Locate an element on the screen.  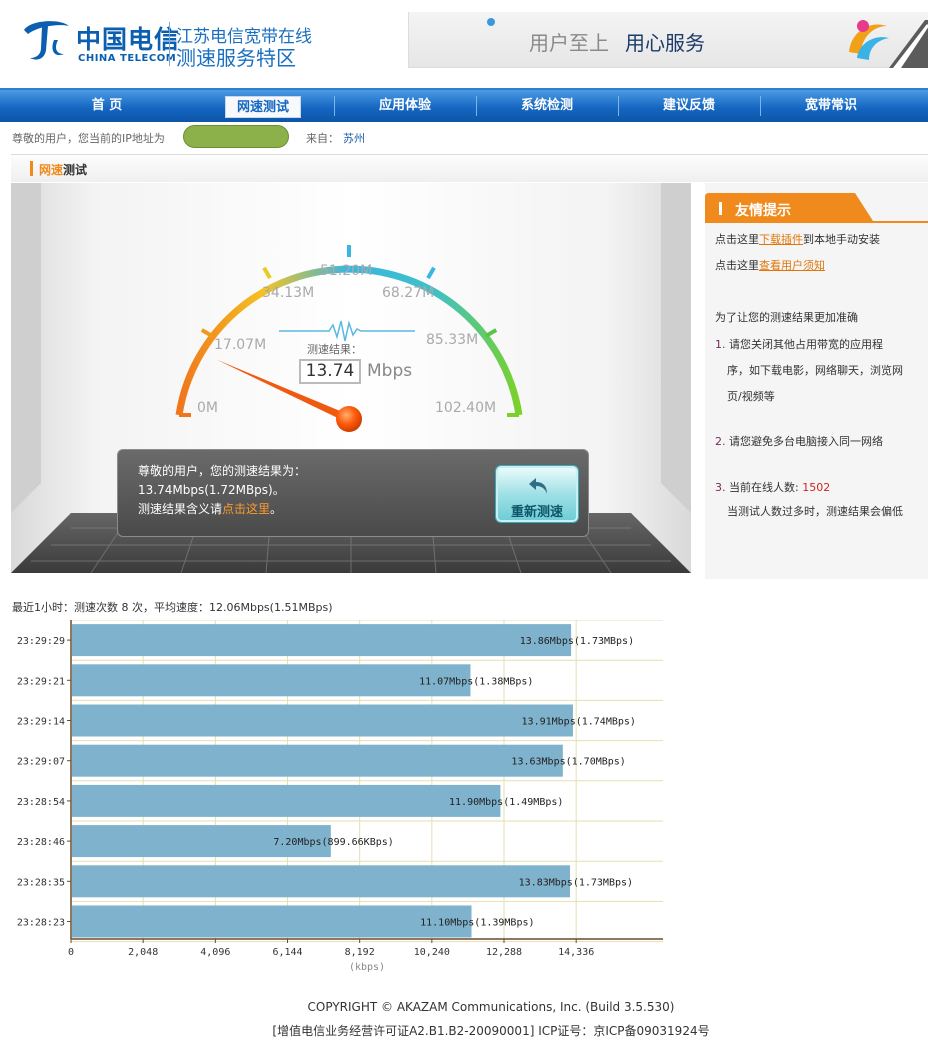
nav-item-broadband-faq: 宽带常识 is located at coordinates (831, 106).